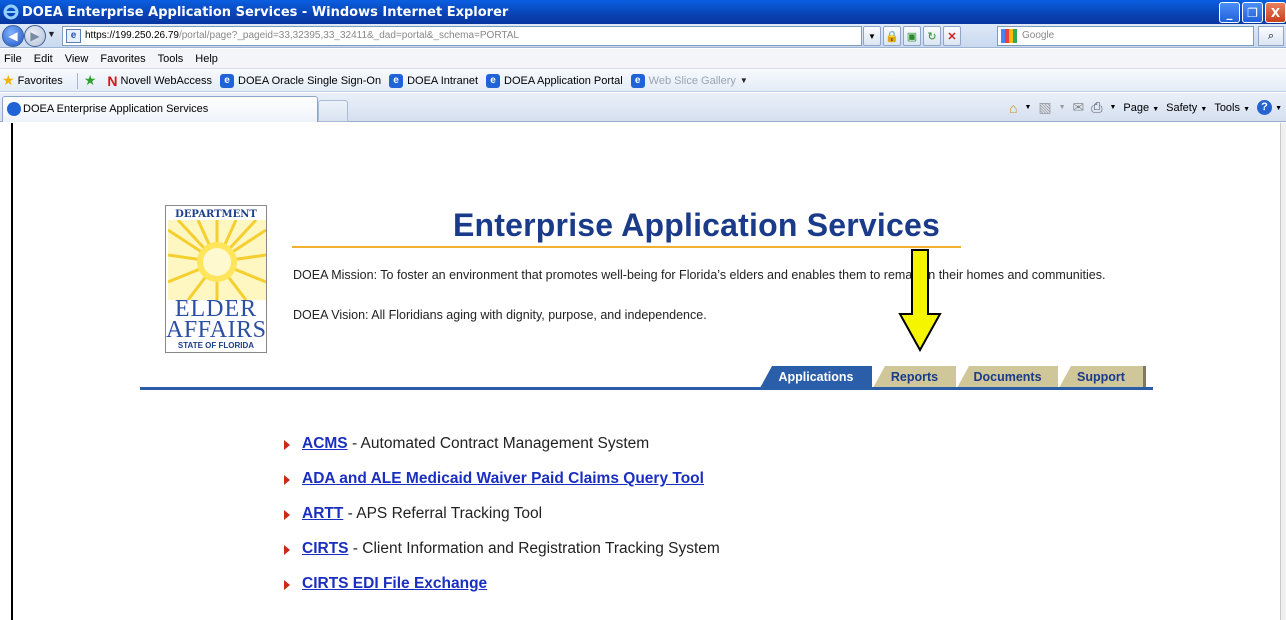 The width and height of the screenshot is (1286, 620). I want to click on menu-view: View, so click(77, 59).